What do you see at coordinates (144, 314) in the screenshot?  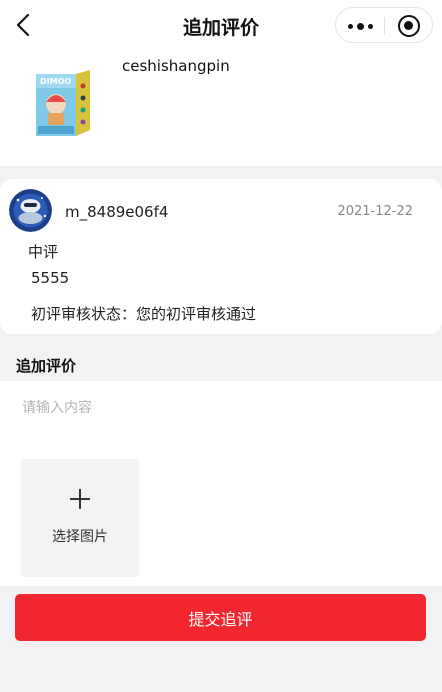 I see `audit-status: 初评审核状态：您的初评审核通过` at bounding box center [144, 314].